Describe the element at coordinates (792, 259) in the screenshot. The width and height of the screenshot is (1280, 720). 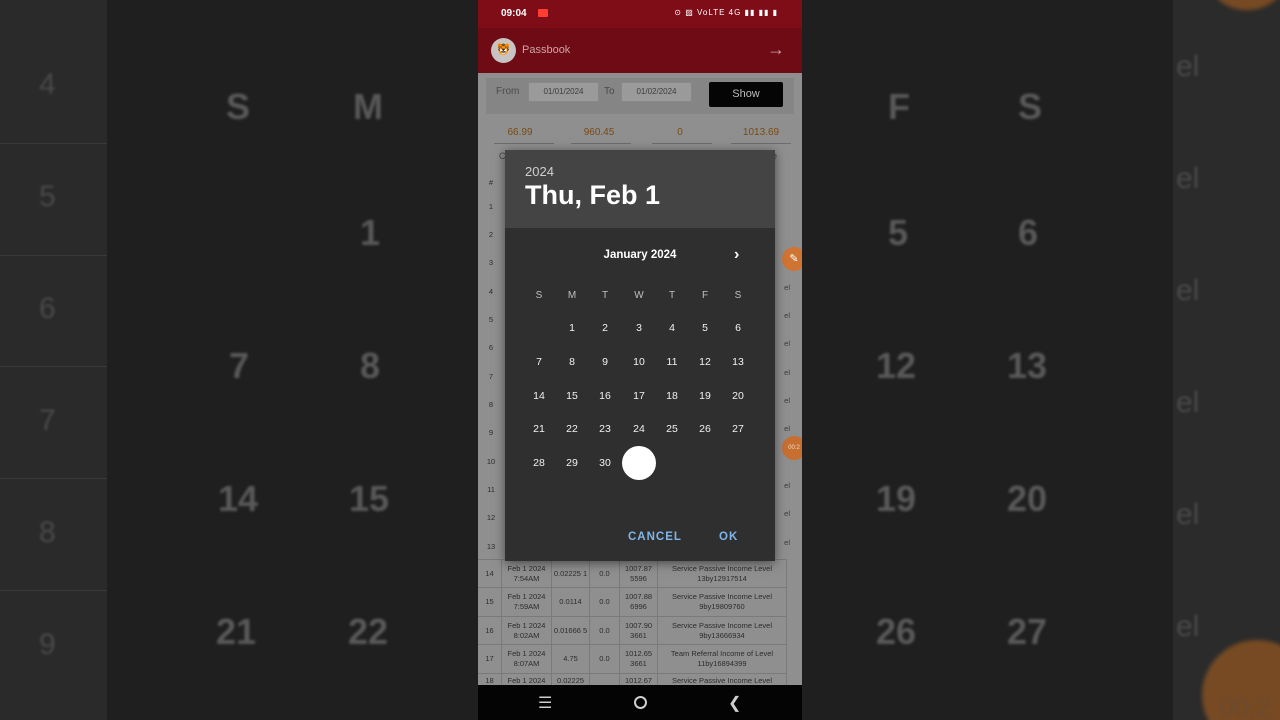
I see `edit-fab: ✎` at that location.